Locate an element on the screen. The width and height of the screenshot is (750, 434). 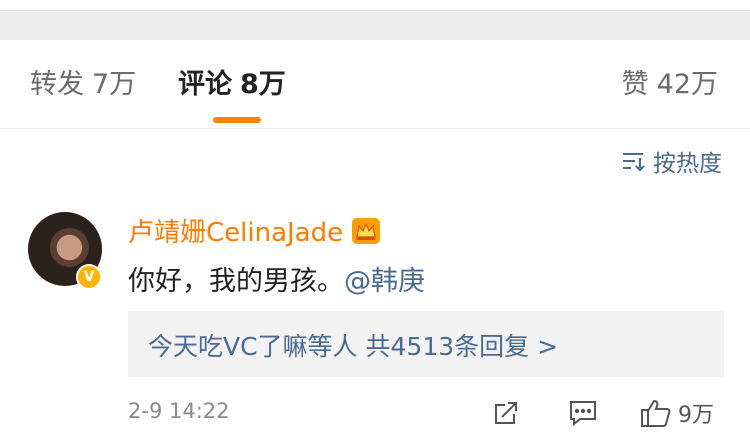
tab-comment-count: 8万 is located at coordinates (263, 84).